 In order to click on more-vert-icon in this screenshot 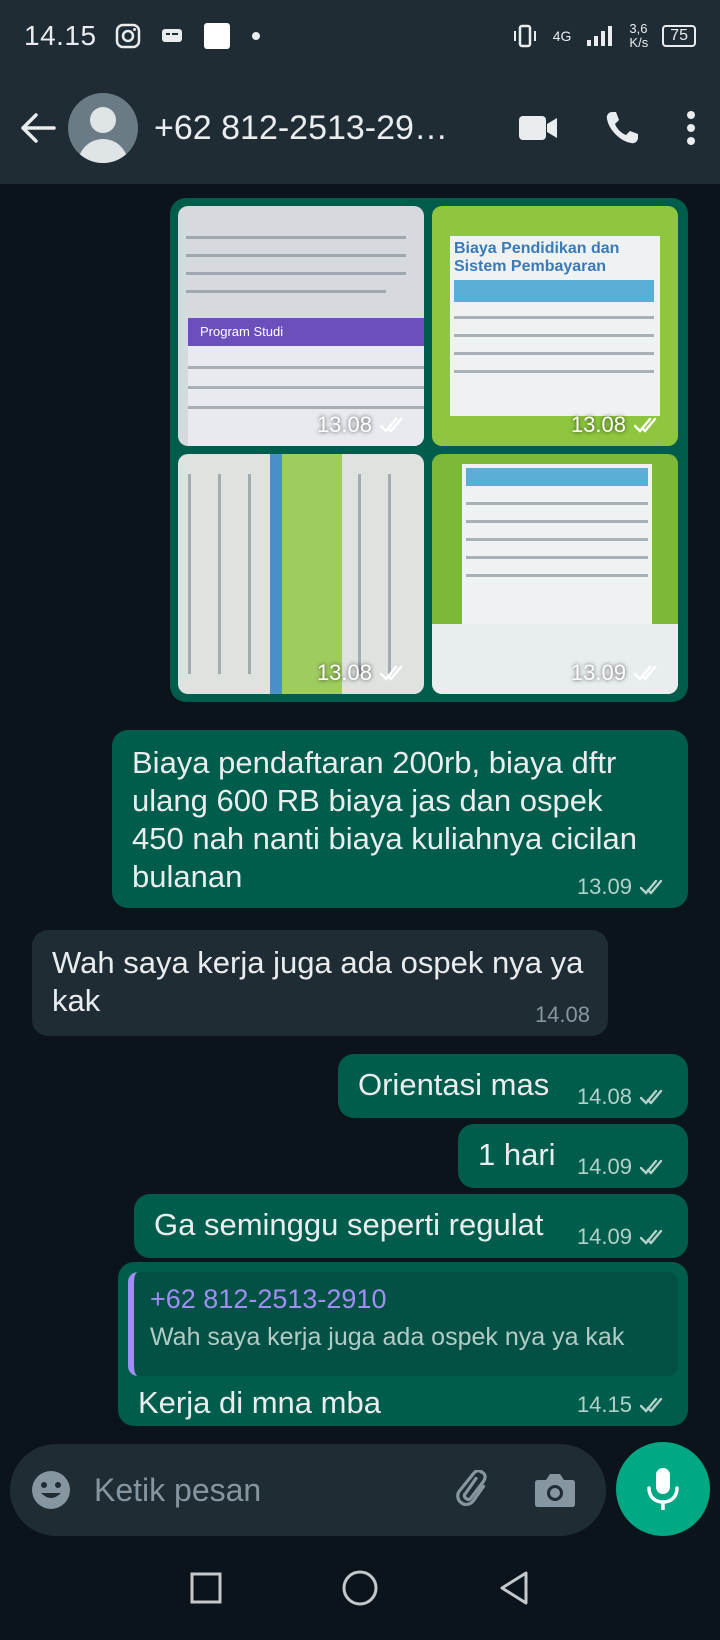, I will do `click(691, 128)`.